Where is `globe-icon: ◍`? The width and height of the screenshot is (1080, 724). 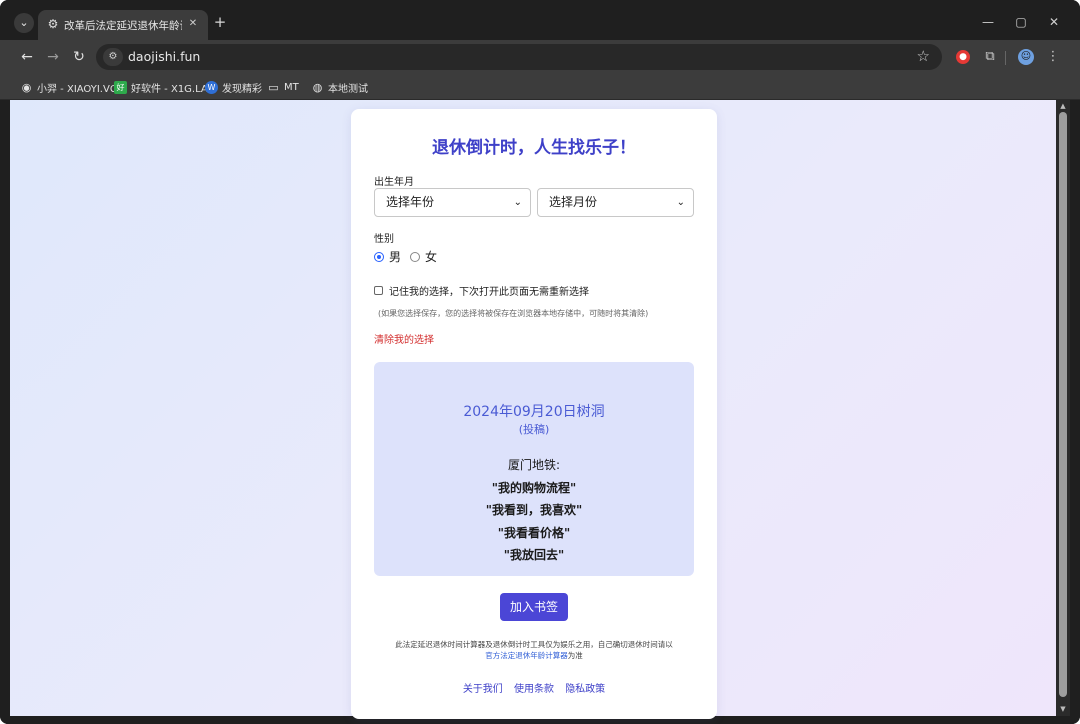 globe-icon: ◍ is located at coordinates (317, 87).